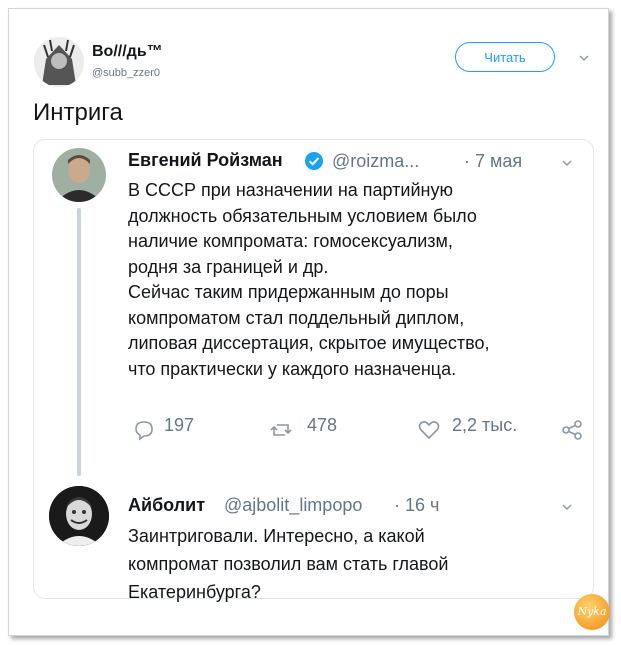 This screenshot has height=646, width=621. I want to click on reply-author-handle: @ajbolit_limpopo, so click(293, 505).